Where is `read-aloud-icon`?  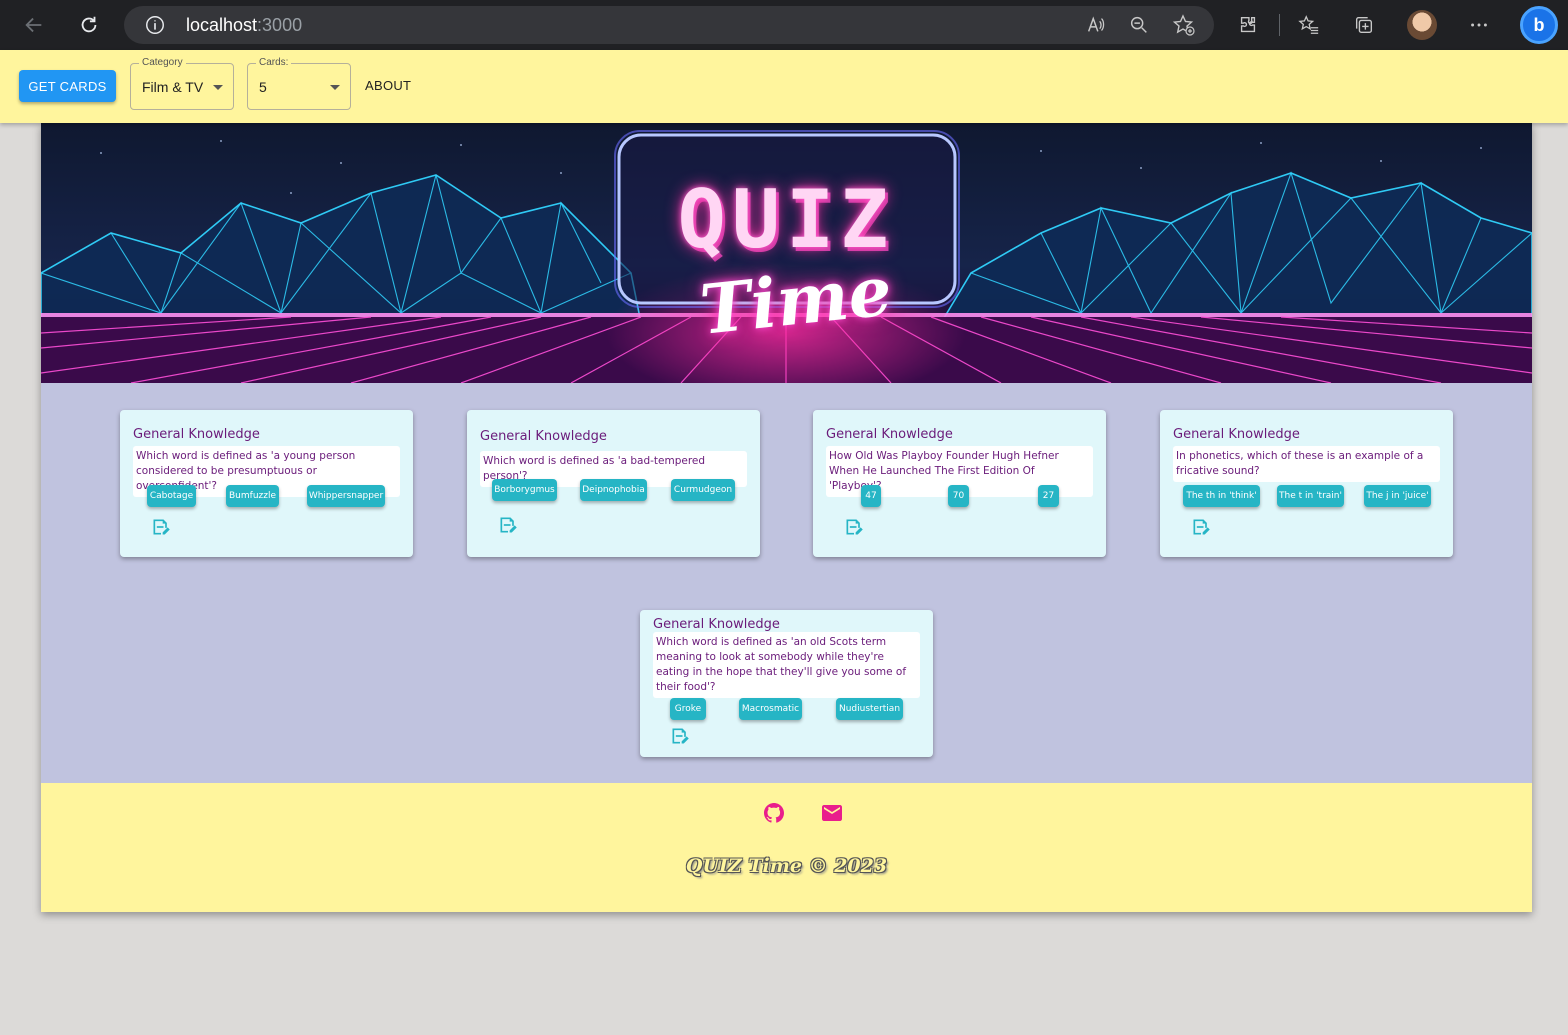
read-aloud-icon is located at coordinates (1096, 25).